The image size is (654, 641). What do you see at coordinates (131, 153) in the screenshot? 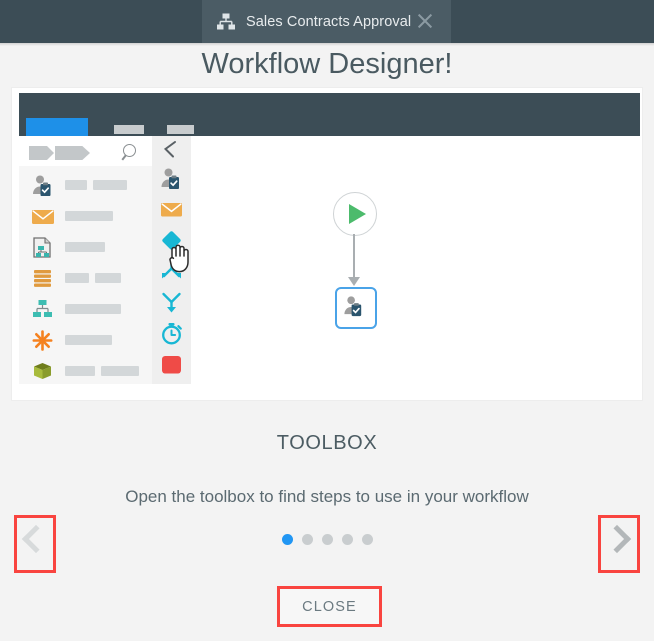
I see `search-icon` at bounding box center [131, 153].